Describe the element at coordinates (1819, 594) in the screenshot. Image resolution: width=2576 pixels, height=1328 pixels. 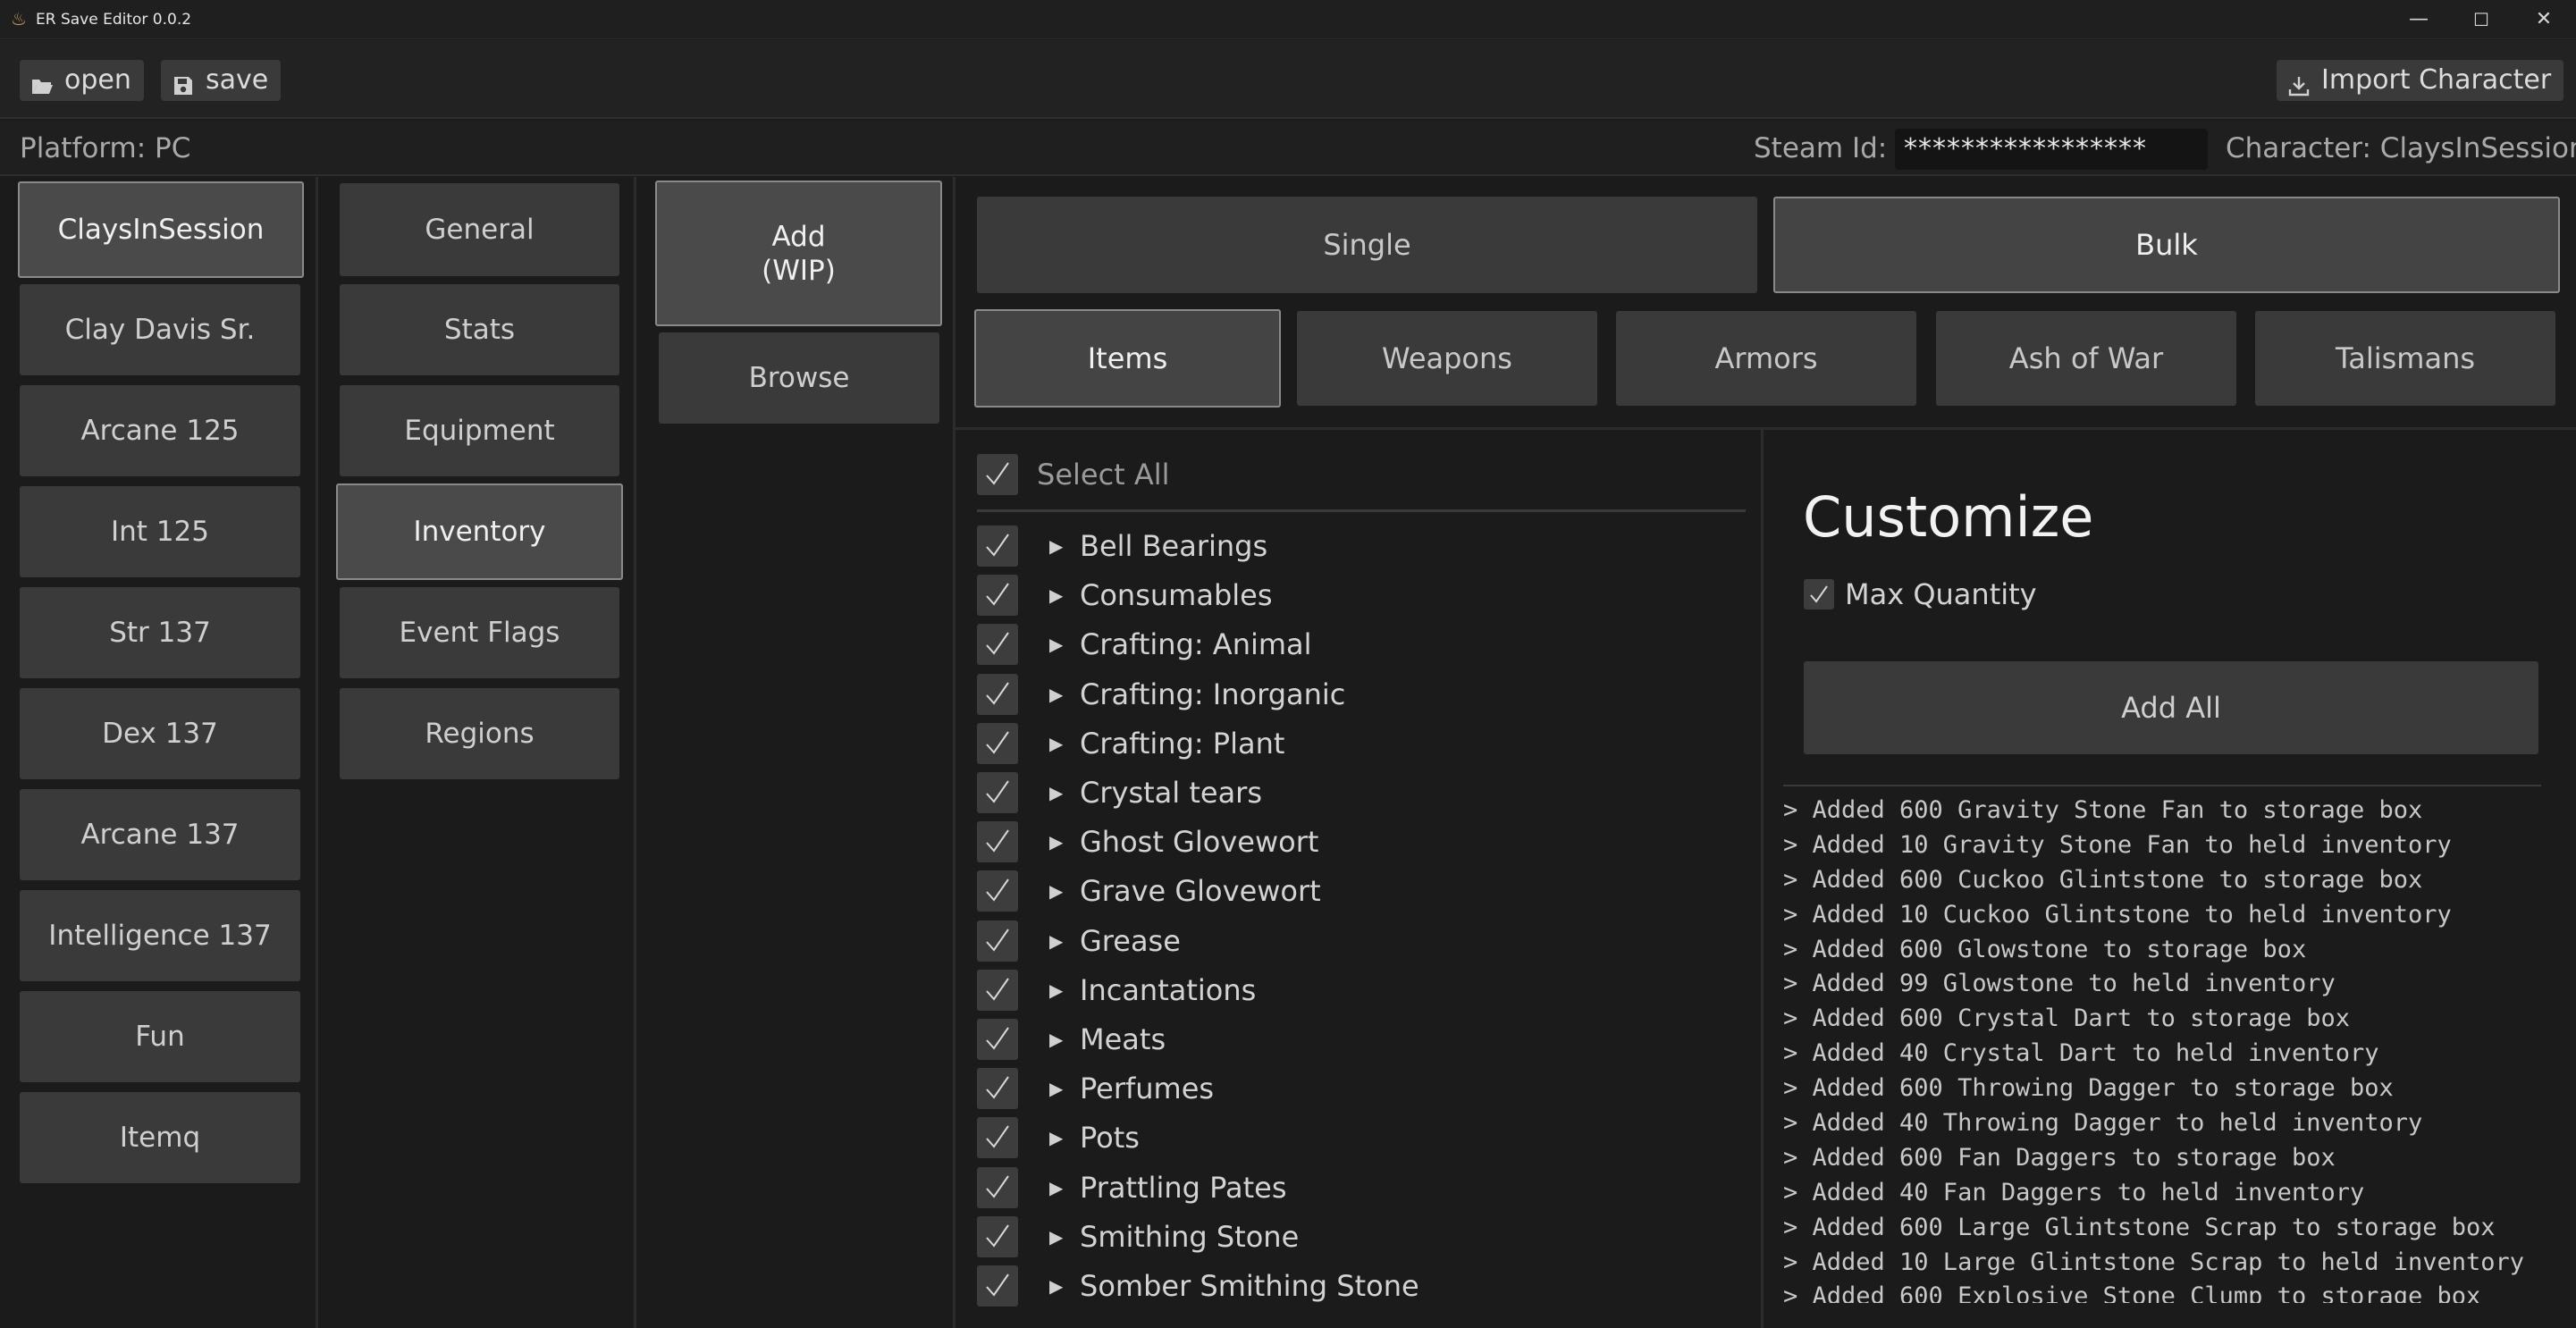
I see `max-quantity-checkbox` at that location.